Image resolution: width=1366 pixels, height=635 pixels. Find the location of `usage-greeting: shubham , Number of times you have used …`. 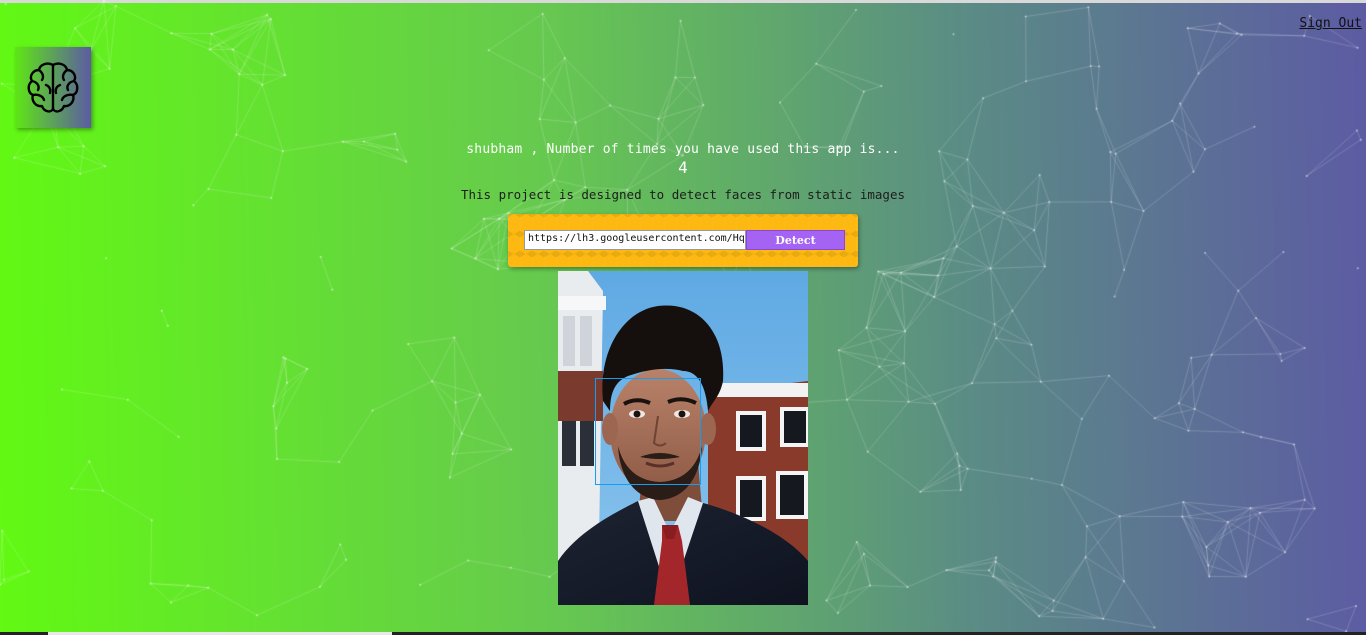

usage-greeting: shubham , Number of times you have used … is located at coordinates (683, 149).